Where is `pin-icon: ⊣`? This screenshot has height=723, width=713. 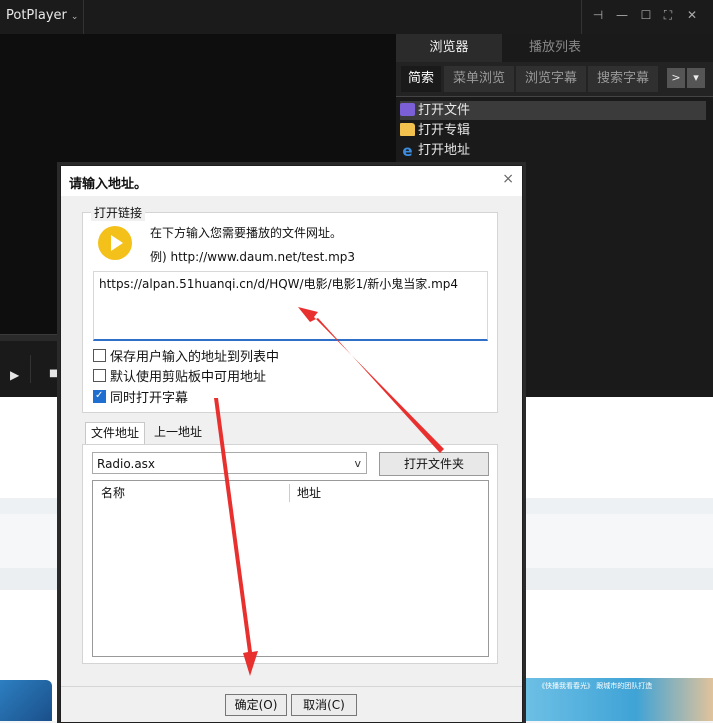 pin-icon: ⊣ is located at coordinates (598, 15).